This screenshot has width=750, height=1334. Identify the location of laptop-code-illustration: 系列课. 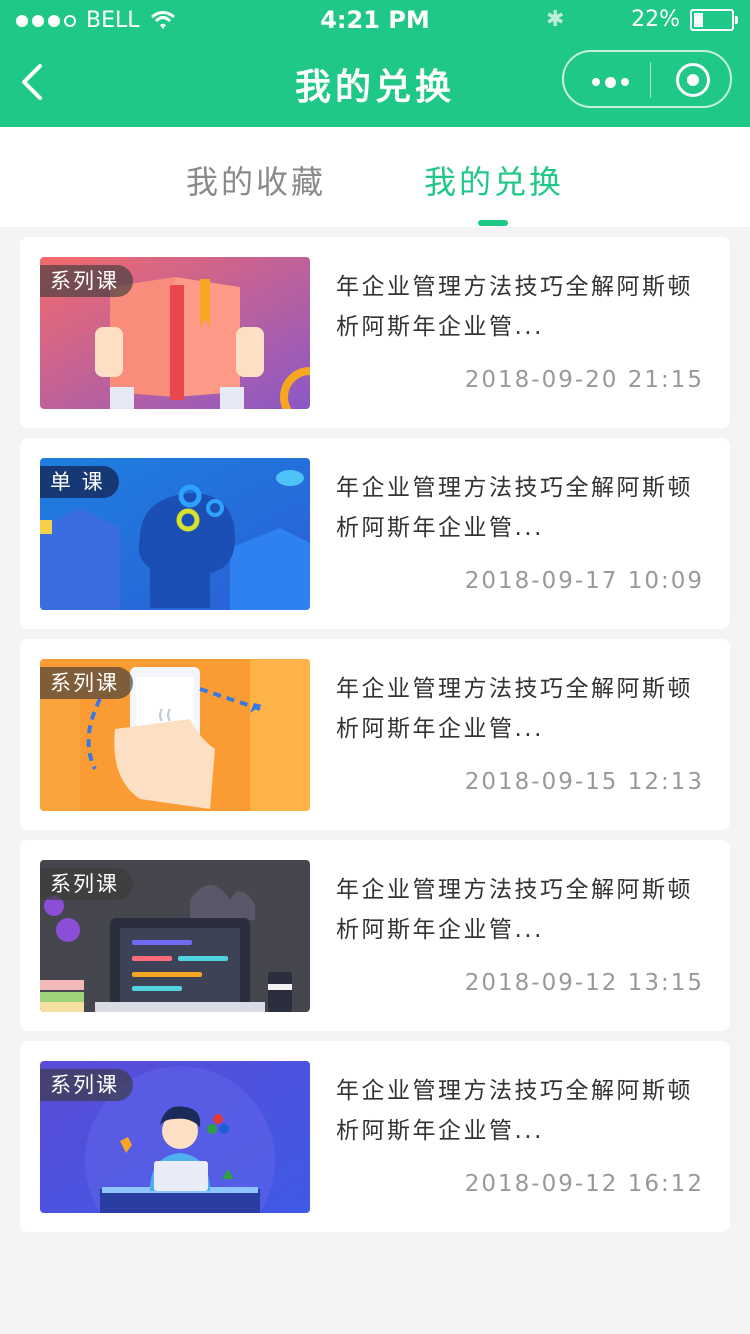
(175, 936).